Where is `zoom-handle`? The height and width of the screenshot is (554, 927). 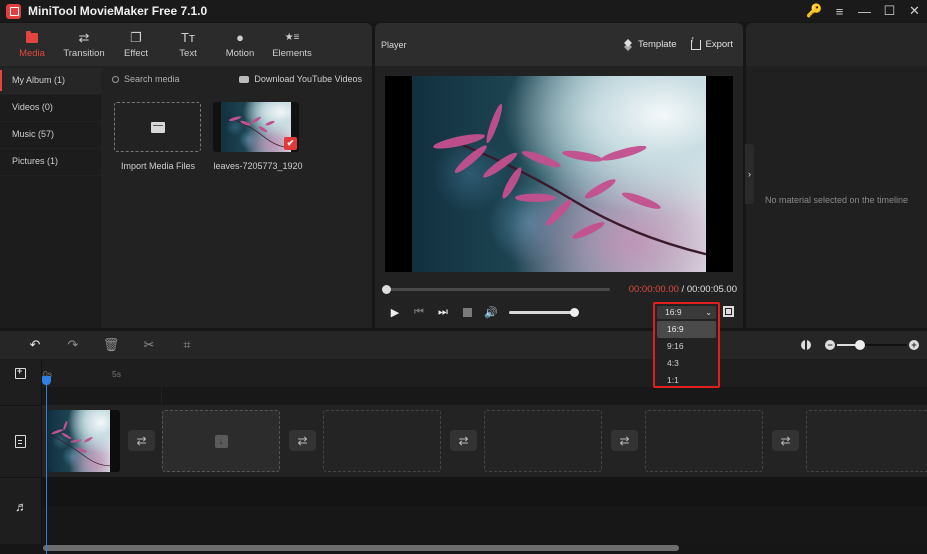 zoom-handle is located at coordinates (860, 345).